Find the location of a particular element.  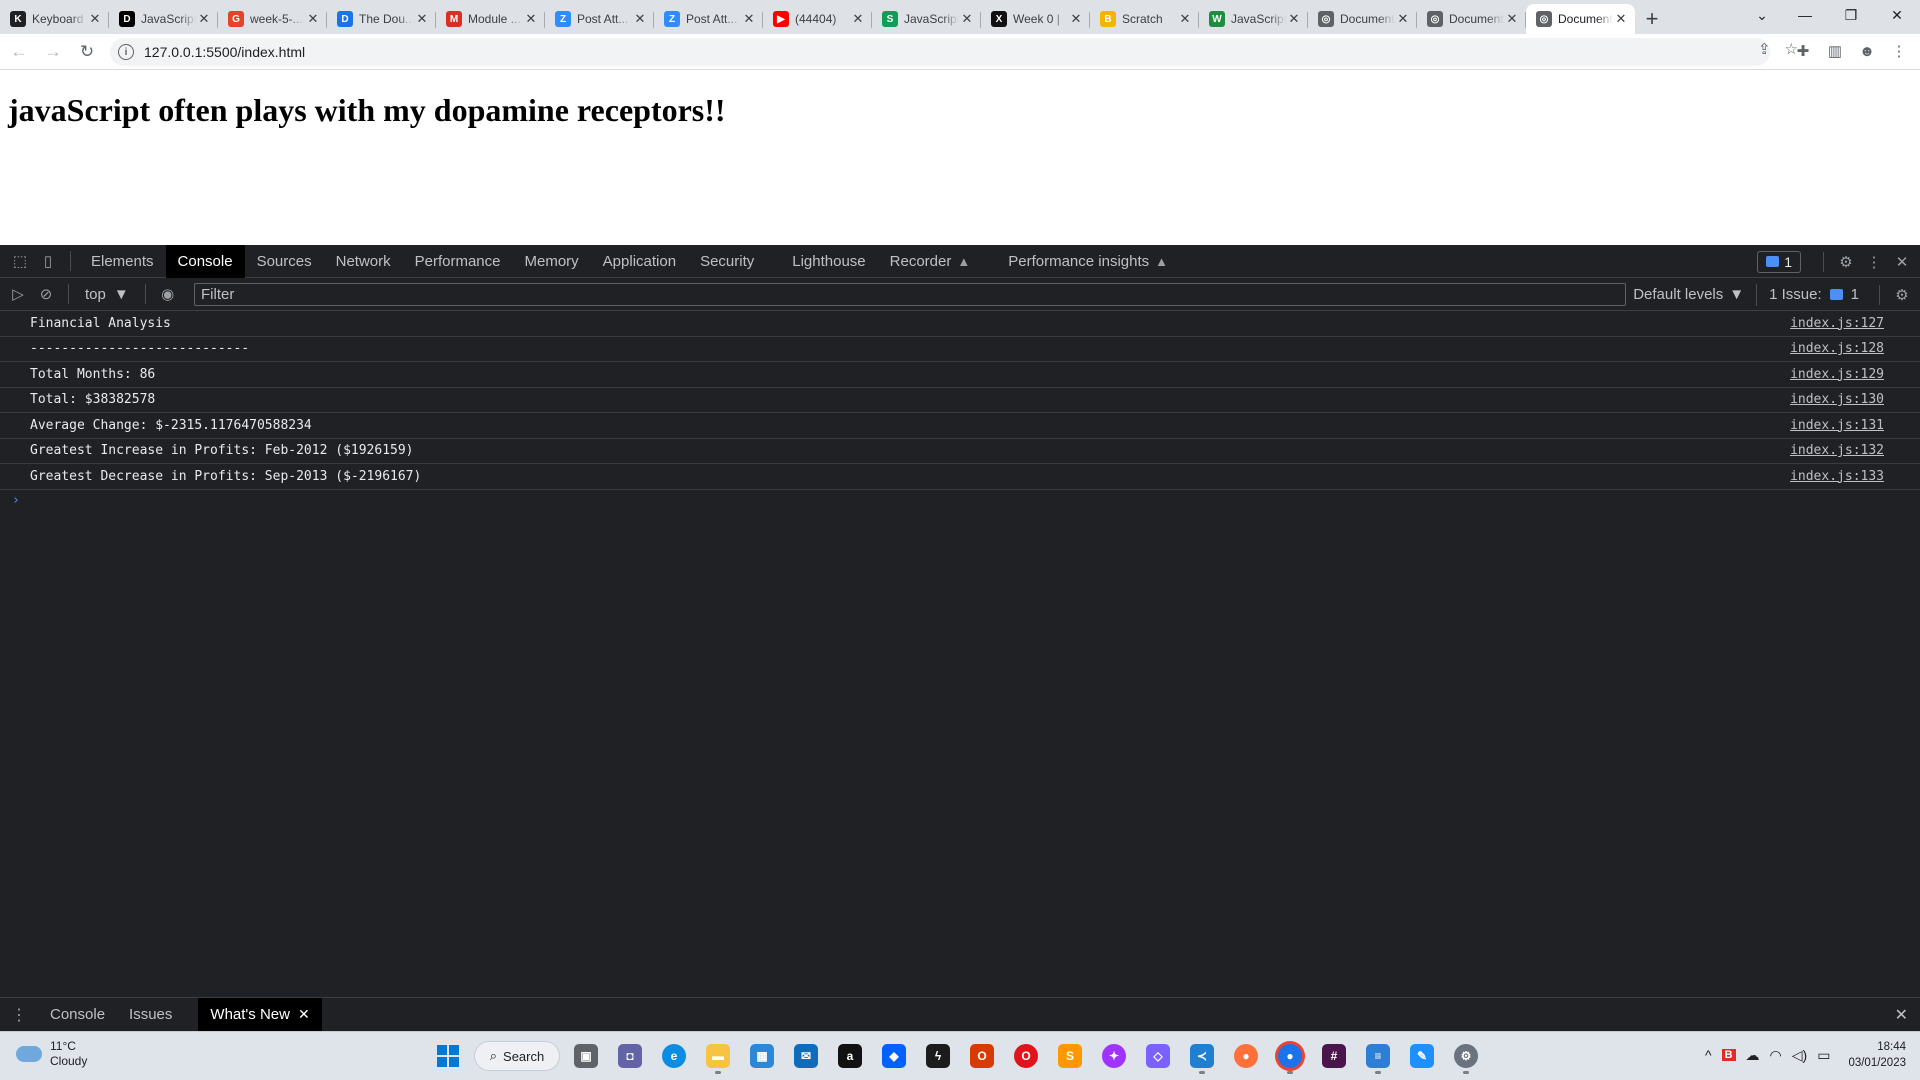

battery-icon: ▭ is located at coordinates (1823, 1055).